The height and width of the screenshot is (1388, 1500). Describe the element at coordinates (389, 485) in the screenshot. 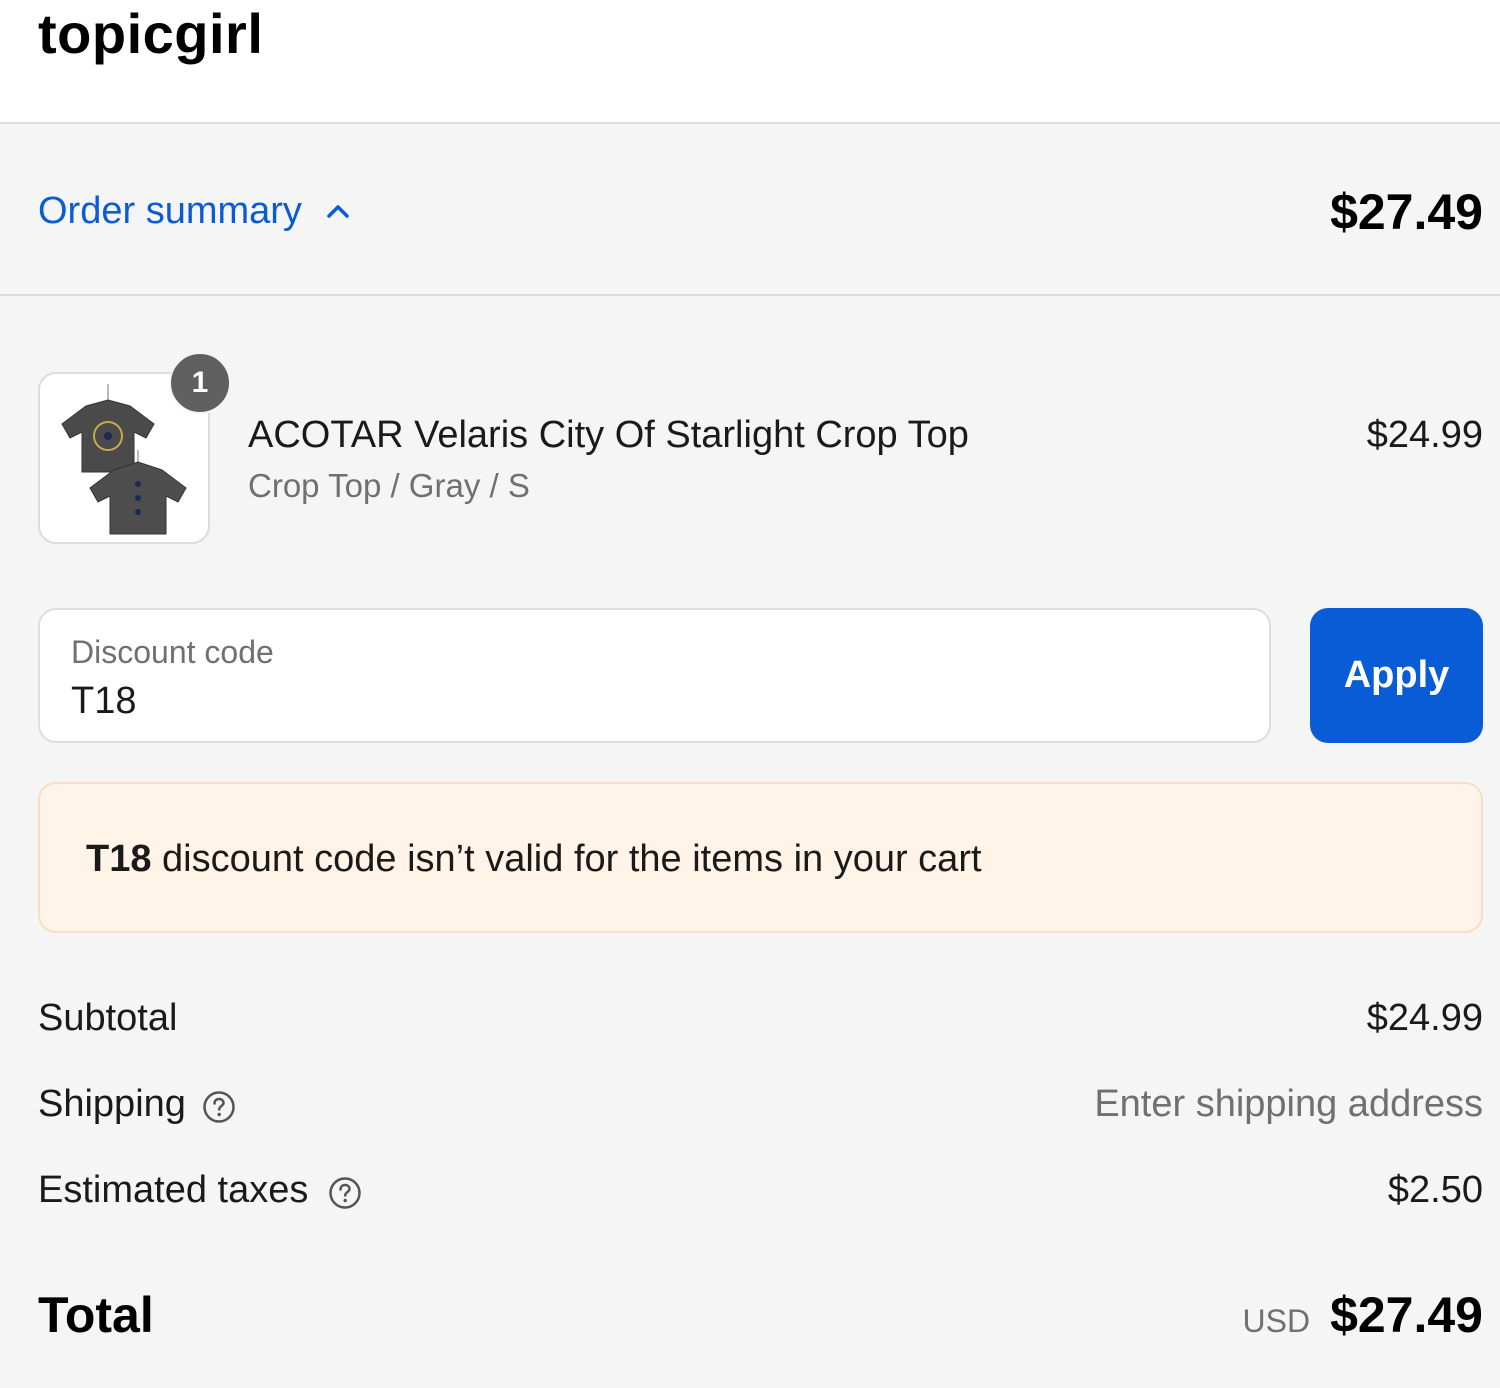

I see `product-variant: Crop Top / Gray / S` at that location.